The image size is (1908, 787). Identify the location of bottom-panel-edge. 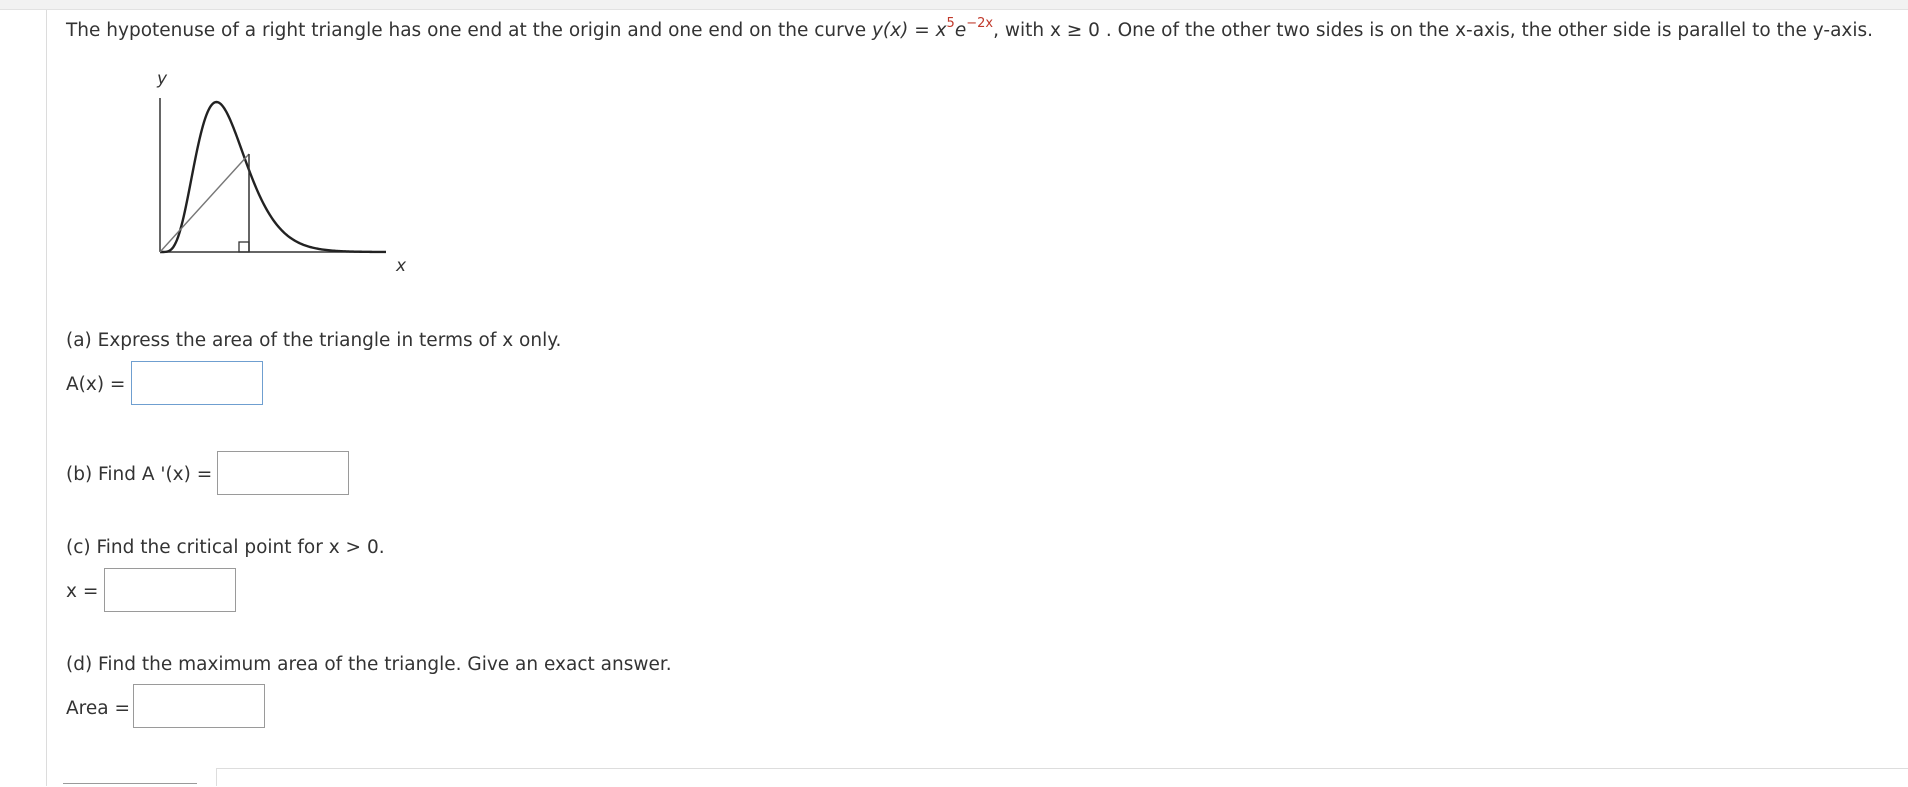
(216, 777).